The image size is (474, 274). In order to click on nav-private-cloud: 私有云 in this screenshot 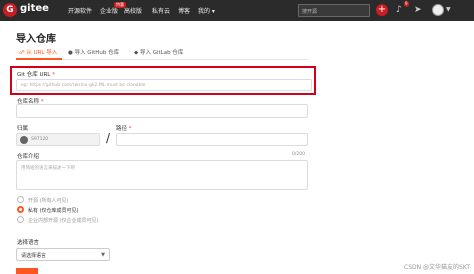, I will do `click(161, 10)`.